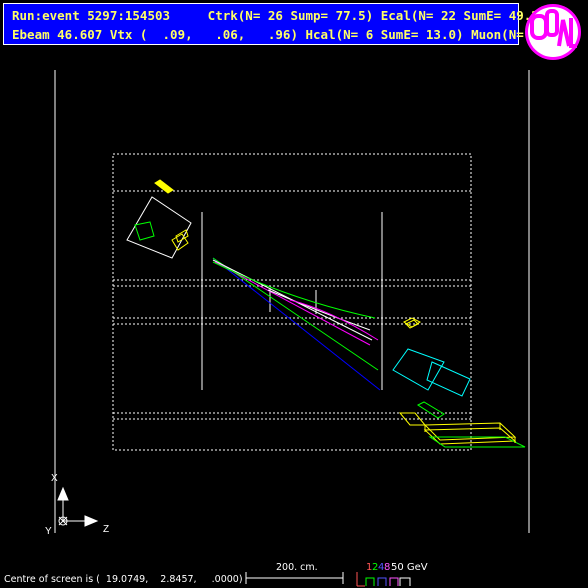 The height and width of the screenshot is (588, 588). I want to click on axis-triad, so click(78, 506).